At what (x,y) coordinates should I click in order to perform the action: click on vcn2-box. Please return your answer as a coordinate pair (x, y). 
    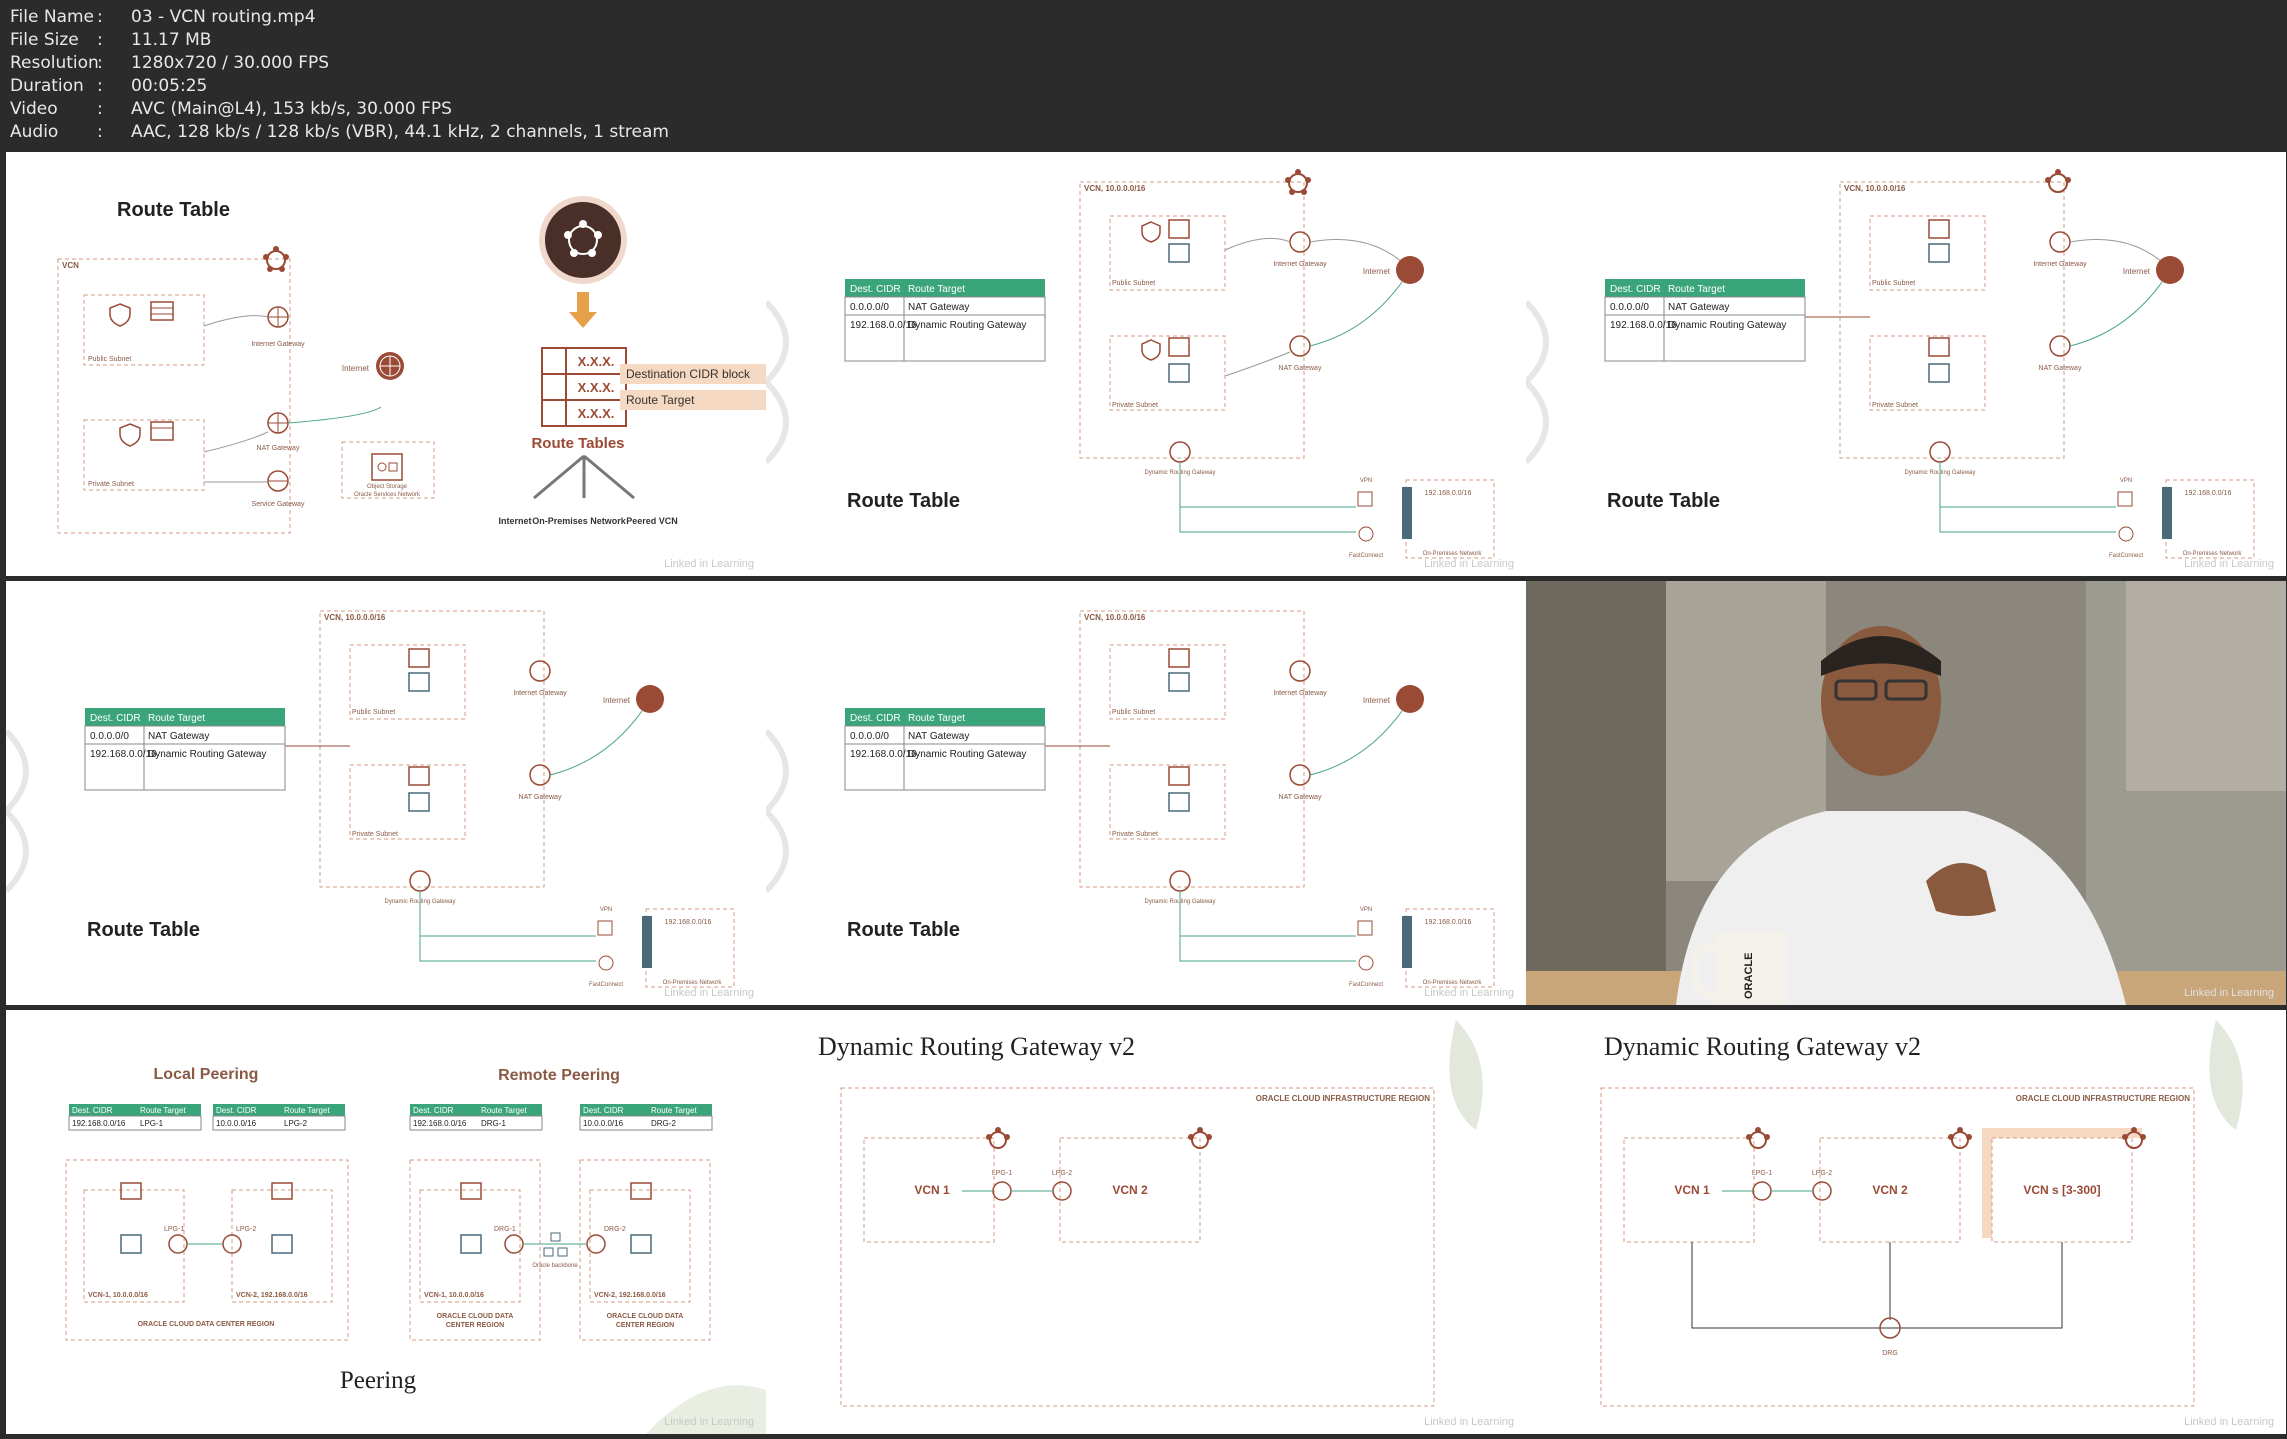
    Looking at the image, I should click on (282, 1246).